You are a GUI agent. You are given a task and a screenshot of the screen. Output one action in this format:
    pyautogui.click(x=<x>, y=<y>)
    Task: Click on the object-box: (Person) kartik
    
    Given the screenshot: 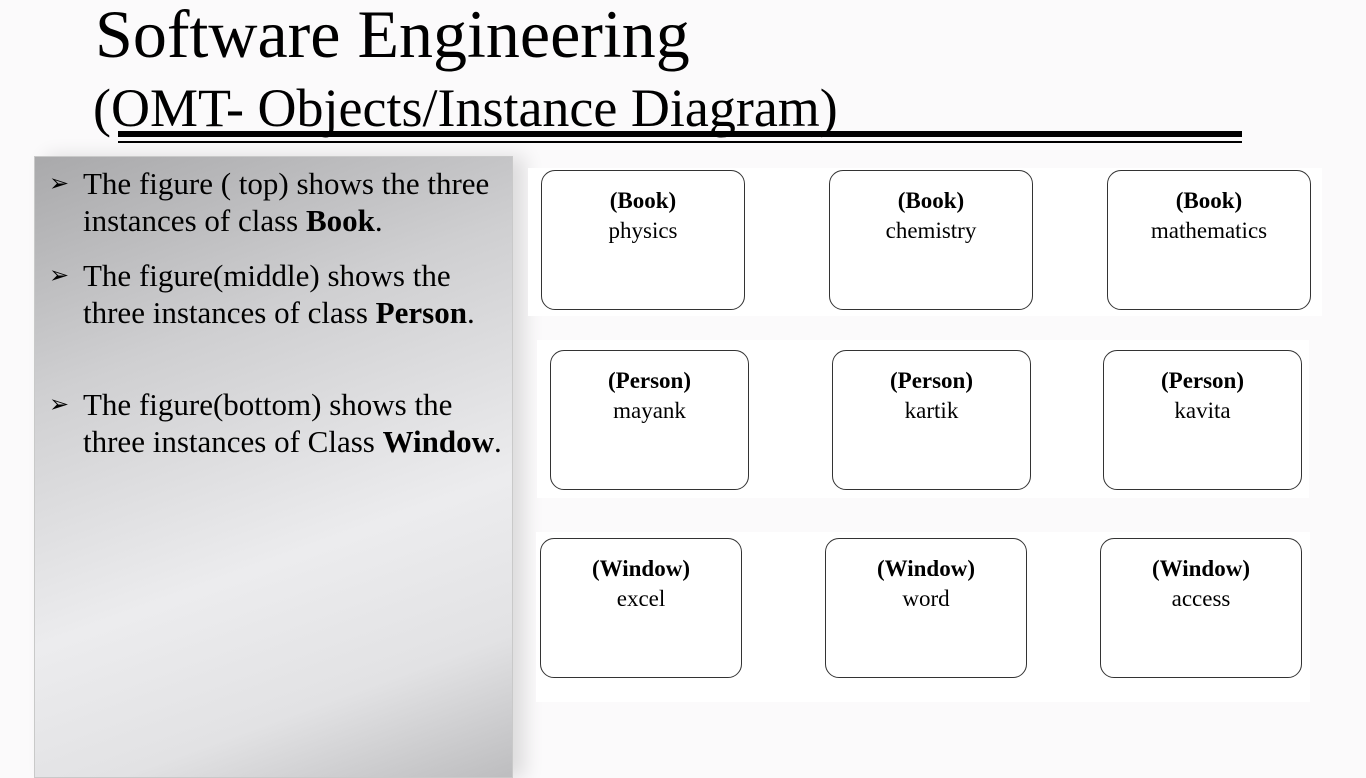 What is the action you would take?
    pyautogui.click(x=931, y=420)
    